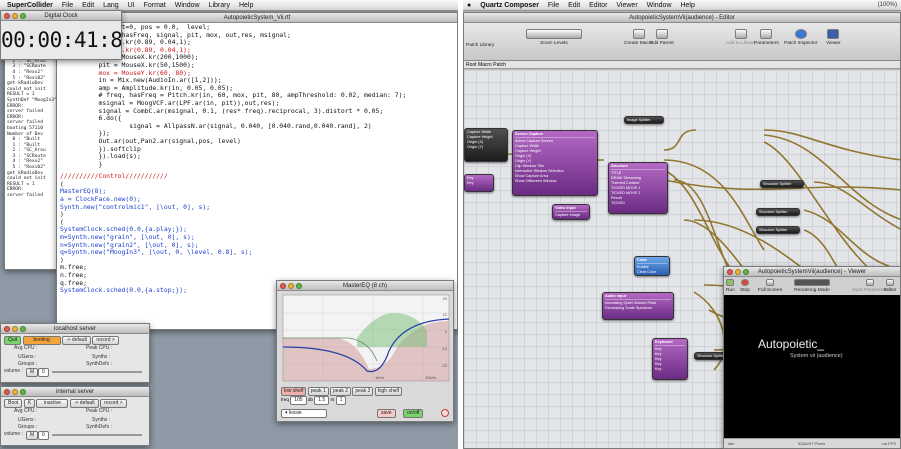 The height and width of the screenshot is (449, 901). I want to click on viewer-render-area: Autopoietic_ System vii (audience), so click(812, 366).